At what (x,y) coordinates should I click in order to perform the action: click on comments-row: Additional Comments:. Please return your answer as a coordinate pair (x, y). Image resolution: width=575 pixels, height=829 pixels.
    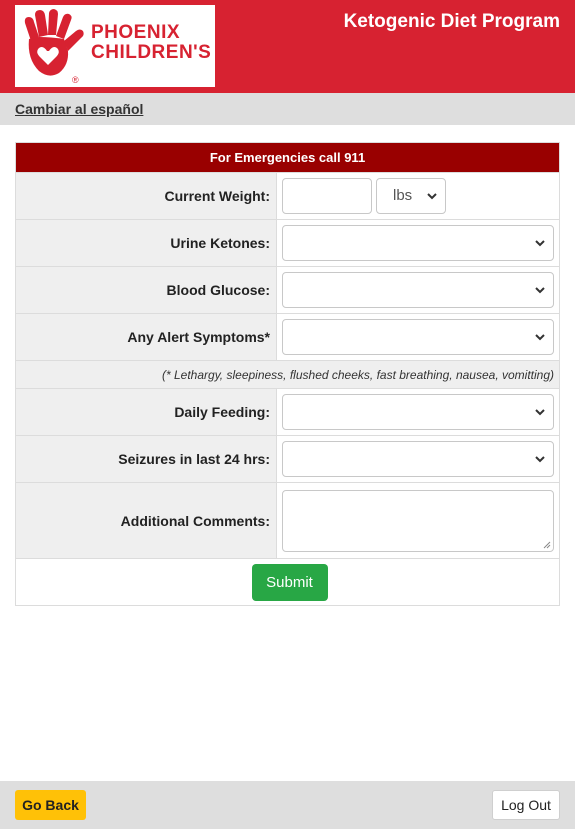
    Looking at the image, I should click on (287, 520).